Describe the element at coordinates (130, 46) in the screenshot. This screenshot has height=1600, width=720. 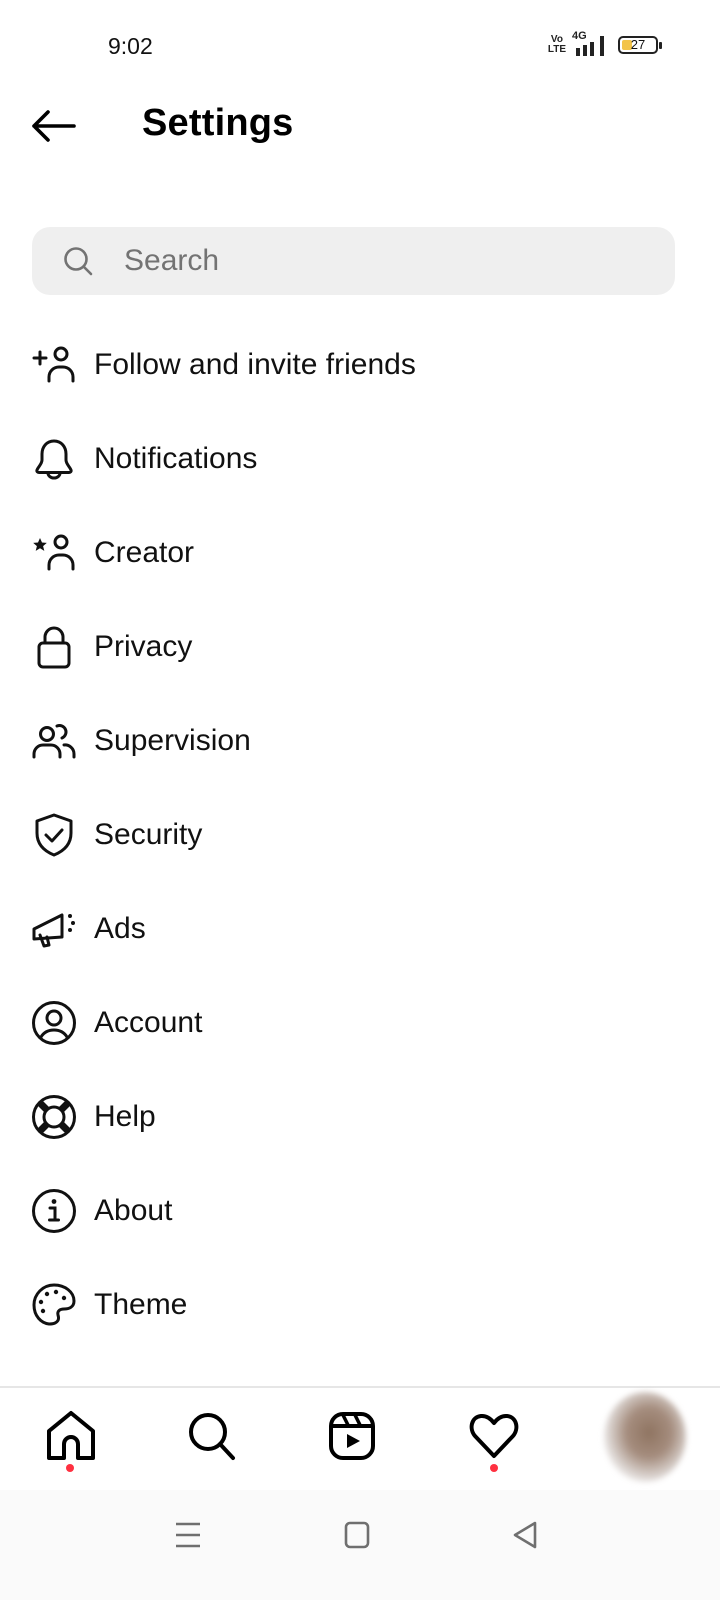
I see `status-time: 9:02` at that location.